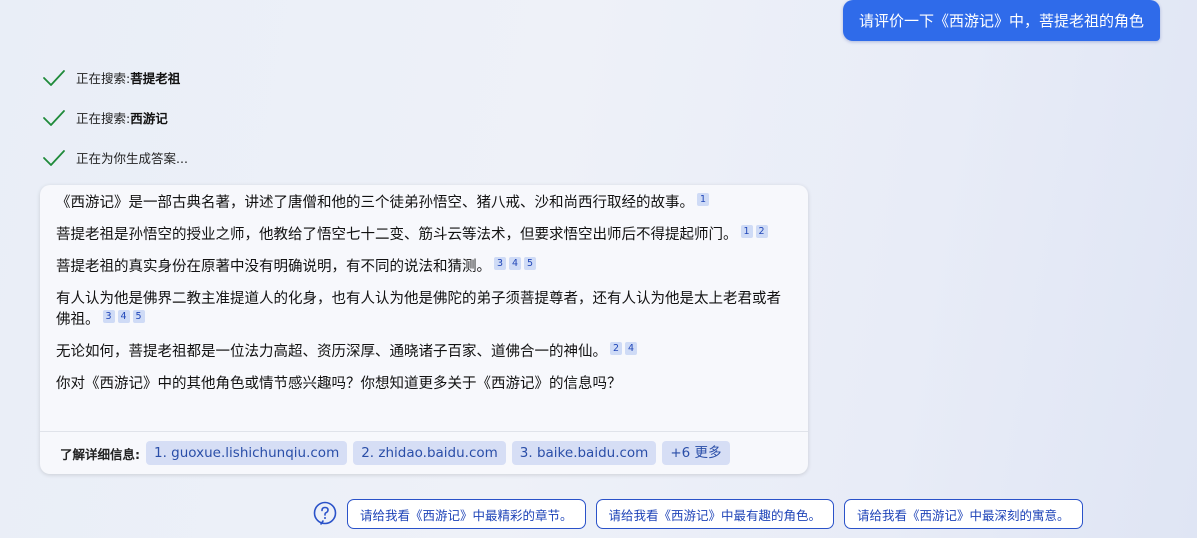  What do you see at coordinates (584, 453) in the screenshot?
I see `source-link-3: 3. baike.baidu.com` at bounding box center [584, 453].